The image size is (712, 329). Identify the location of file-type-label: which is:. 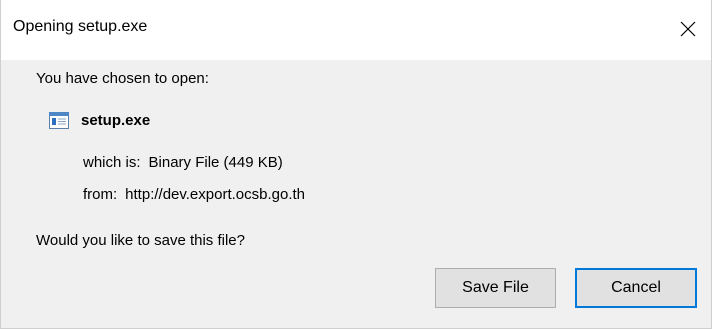
(112, 162).